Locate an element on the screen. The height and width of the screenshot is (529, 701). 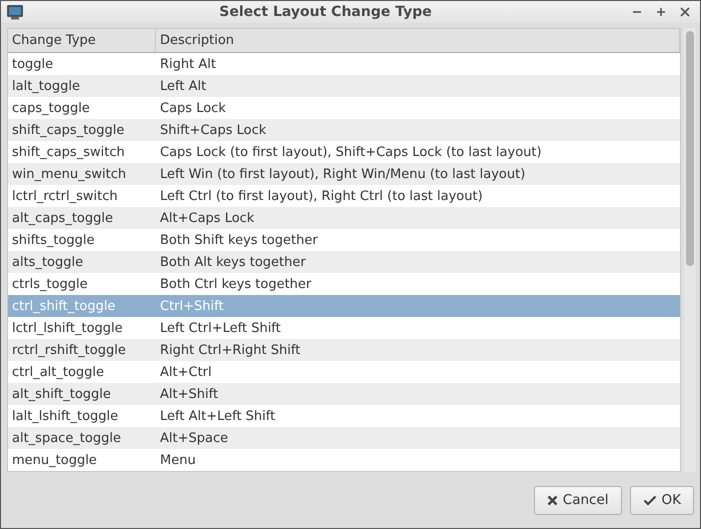
table-cell-text: Both Shift keys together is located at coordinates (239, 240).